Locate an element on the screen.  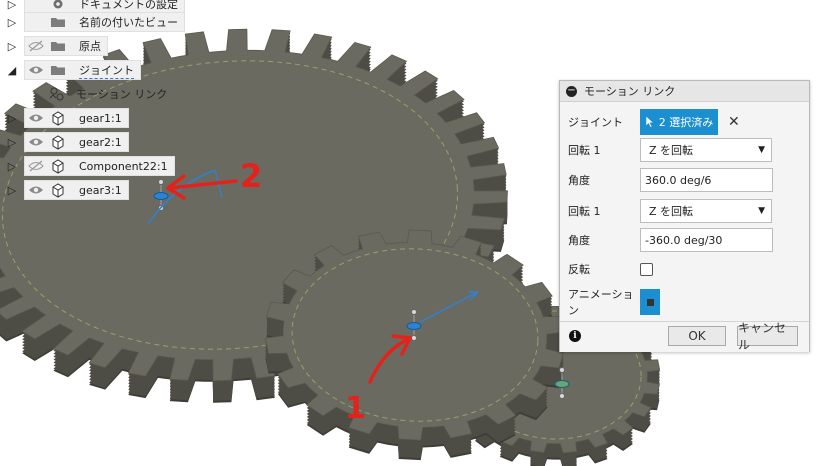
rotation1-label: 回転 1 is located at coordinates (584, 150).